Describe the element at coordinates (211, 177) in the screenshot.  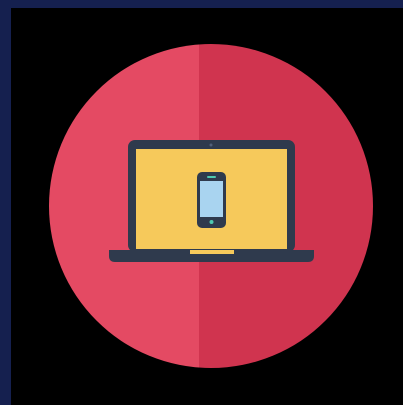
I see `phone-speaker` at that location.